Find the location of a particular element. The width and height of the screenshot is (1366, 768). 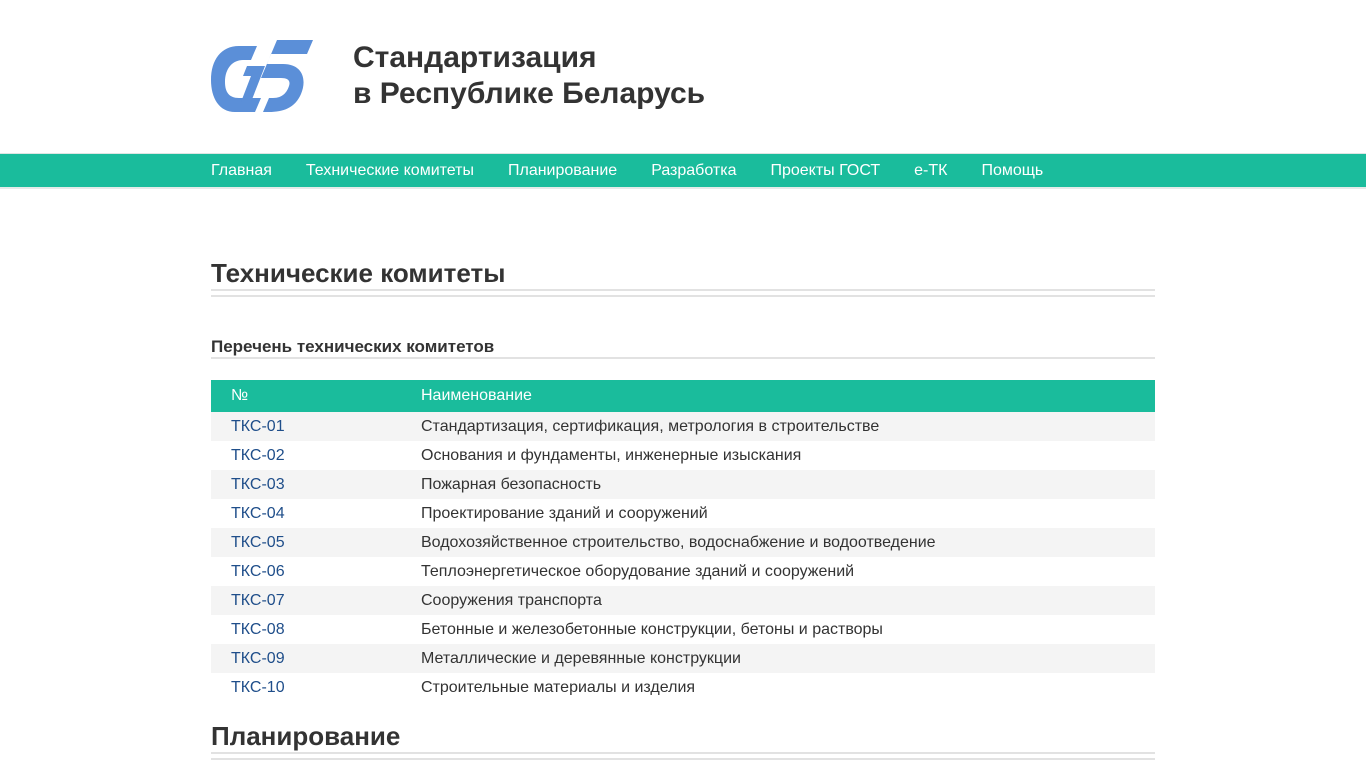

nav-item-development: Разработка is located at coordinates (693, 171).